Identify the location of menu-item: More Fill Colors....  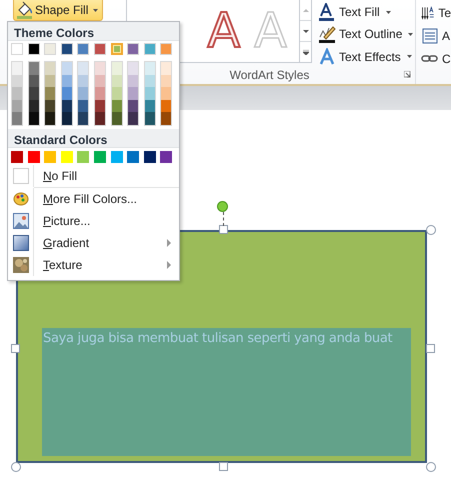
(93, 199).